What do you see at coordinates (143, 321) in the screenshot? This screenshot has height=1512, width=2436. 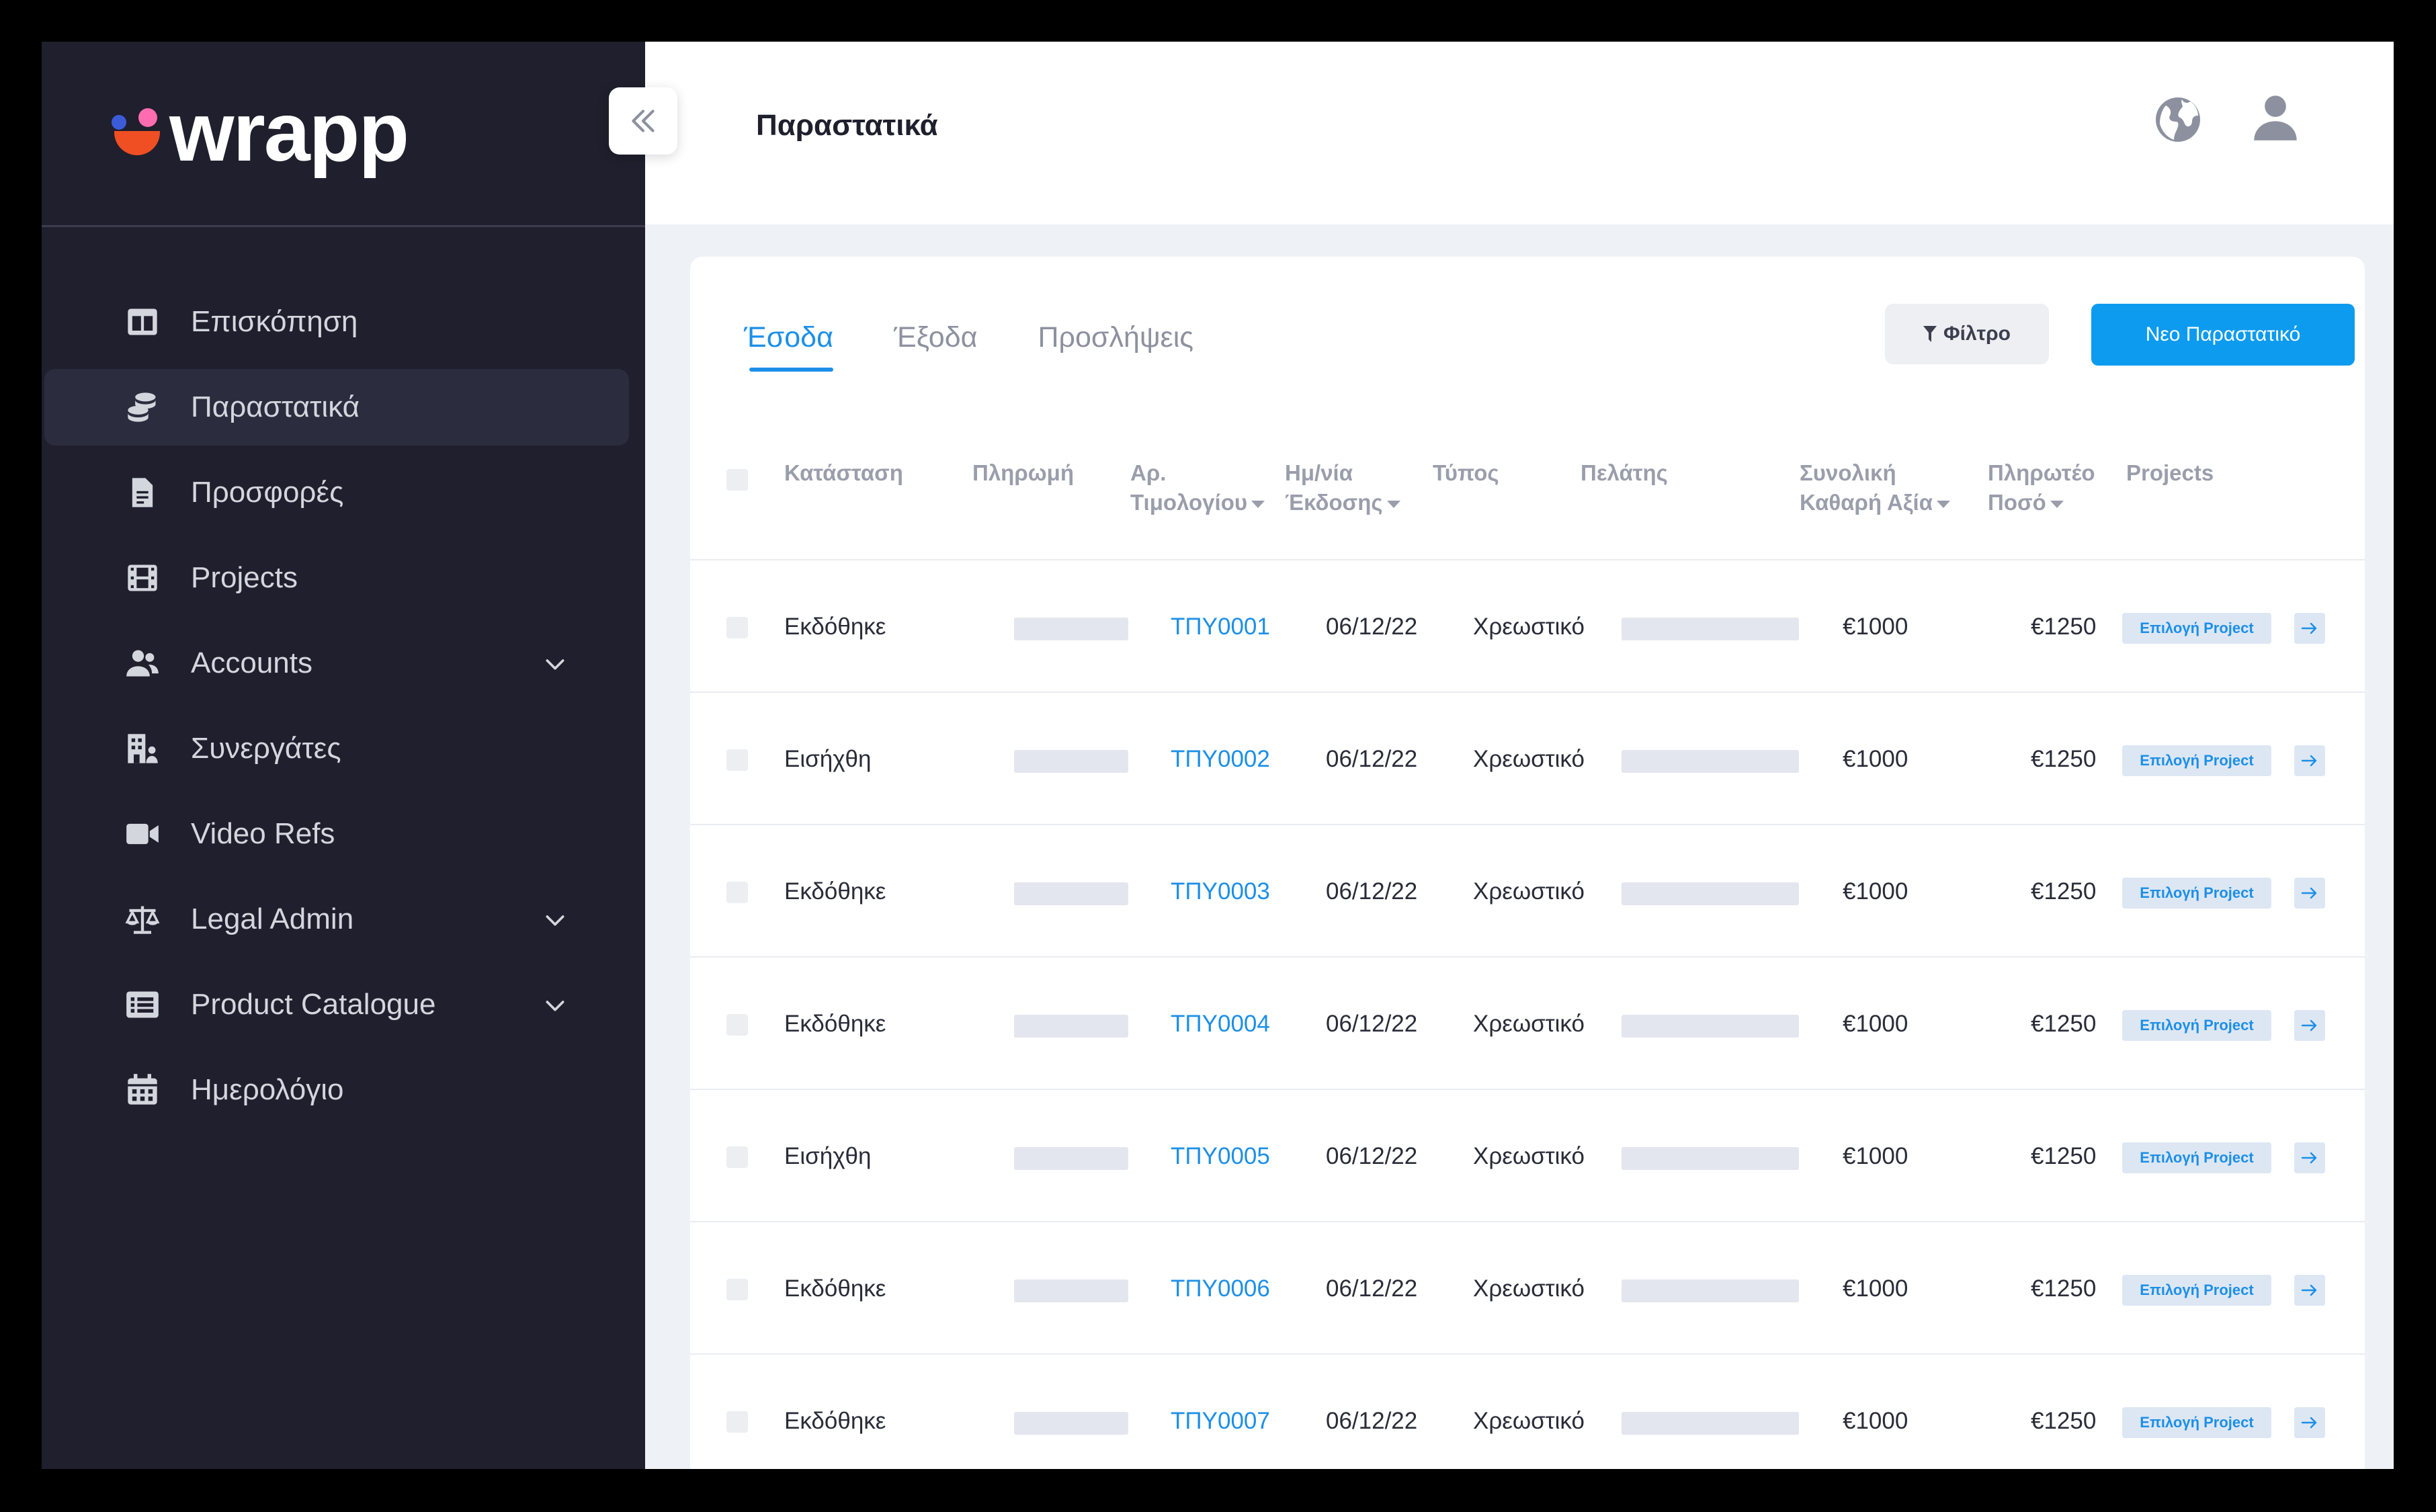 I see `layout-icon` at bounding box center [143, 321].